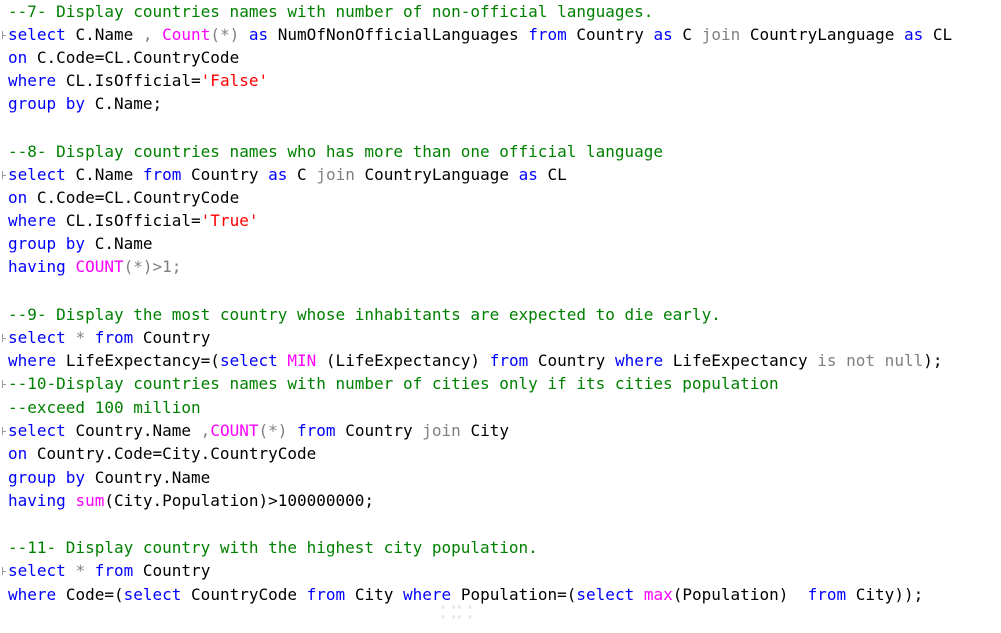 This screenshot has height=633, width=1001. I want to click on code-line: group by C.Name;, so click(85, 103).